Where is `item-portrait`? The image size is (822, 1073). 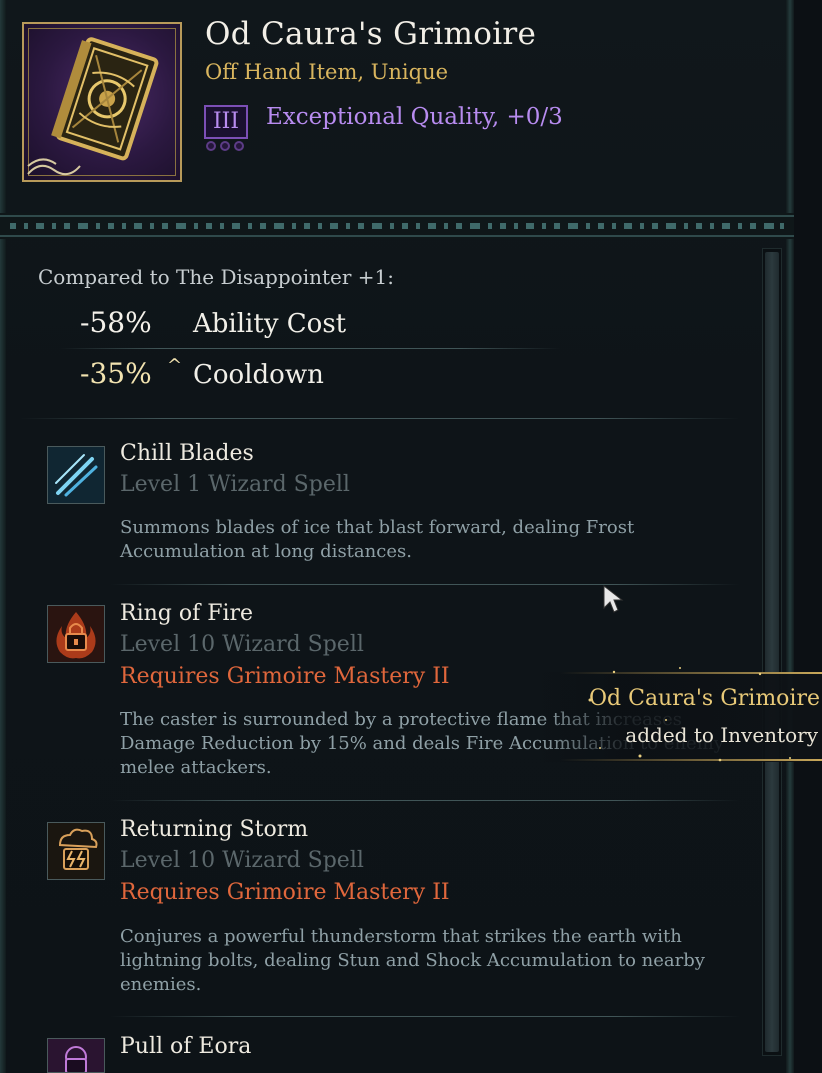
item-portrait is located at coordinates (102, 102).